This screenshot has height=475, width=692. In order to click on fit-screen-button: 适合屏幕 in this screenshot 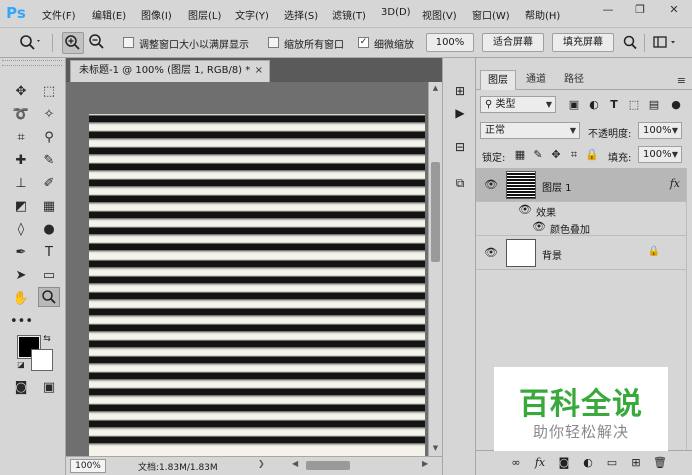, I will do `click(513, 42)`.